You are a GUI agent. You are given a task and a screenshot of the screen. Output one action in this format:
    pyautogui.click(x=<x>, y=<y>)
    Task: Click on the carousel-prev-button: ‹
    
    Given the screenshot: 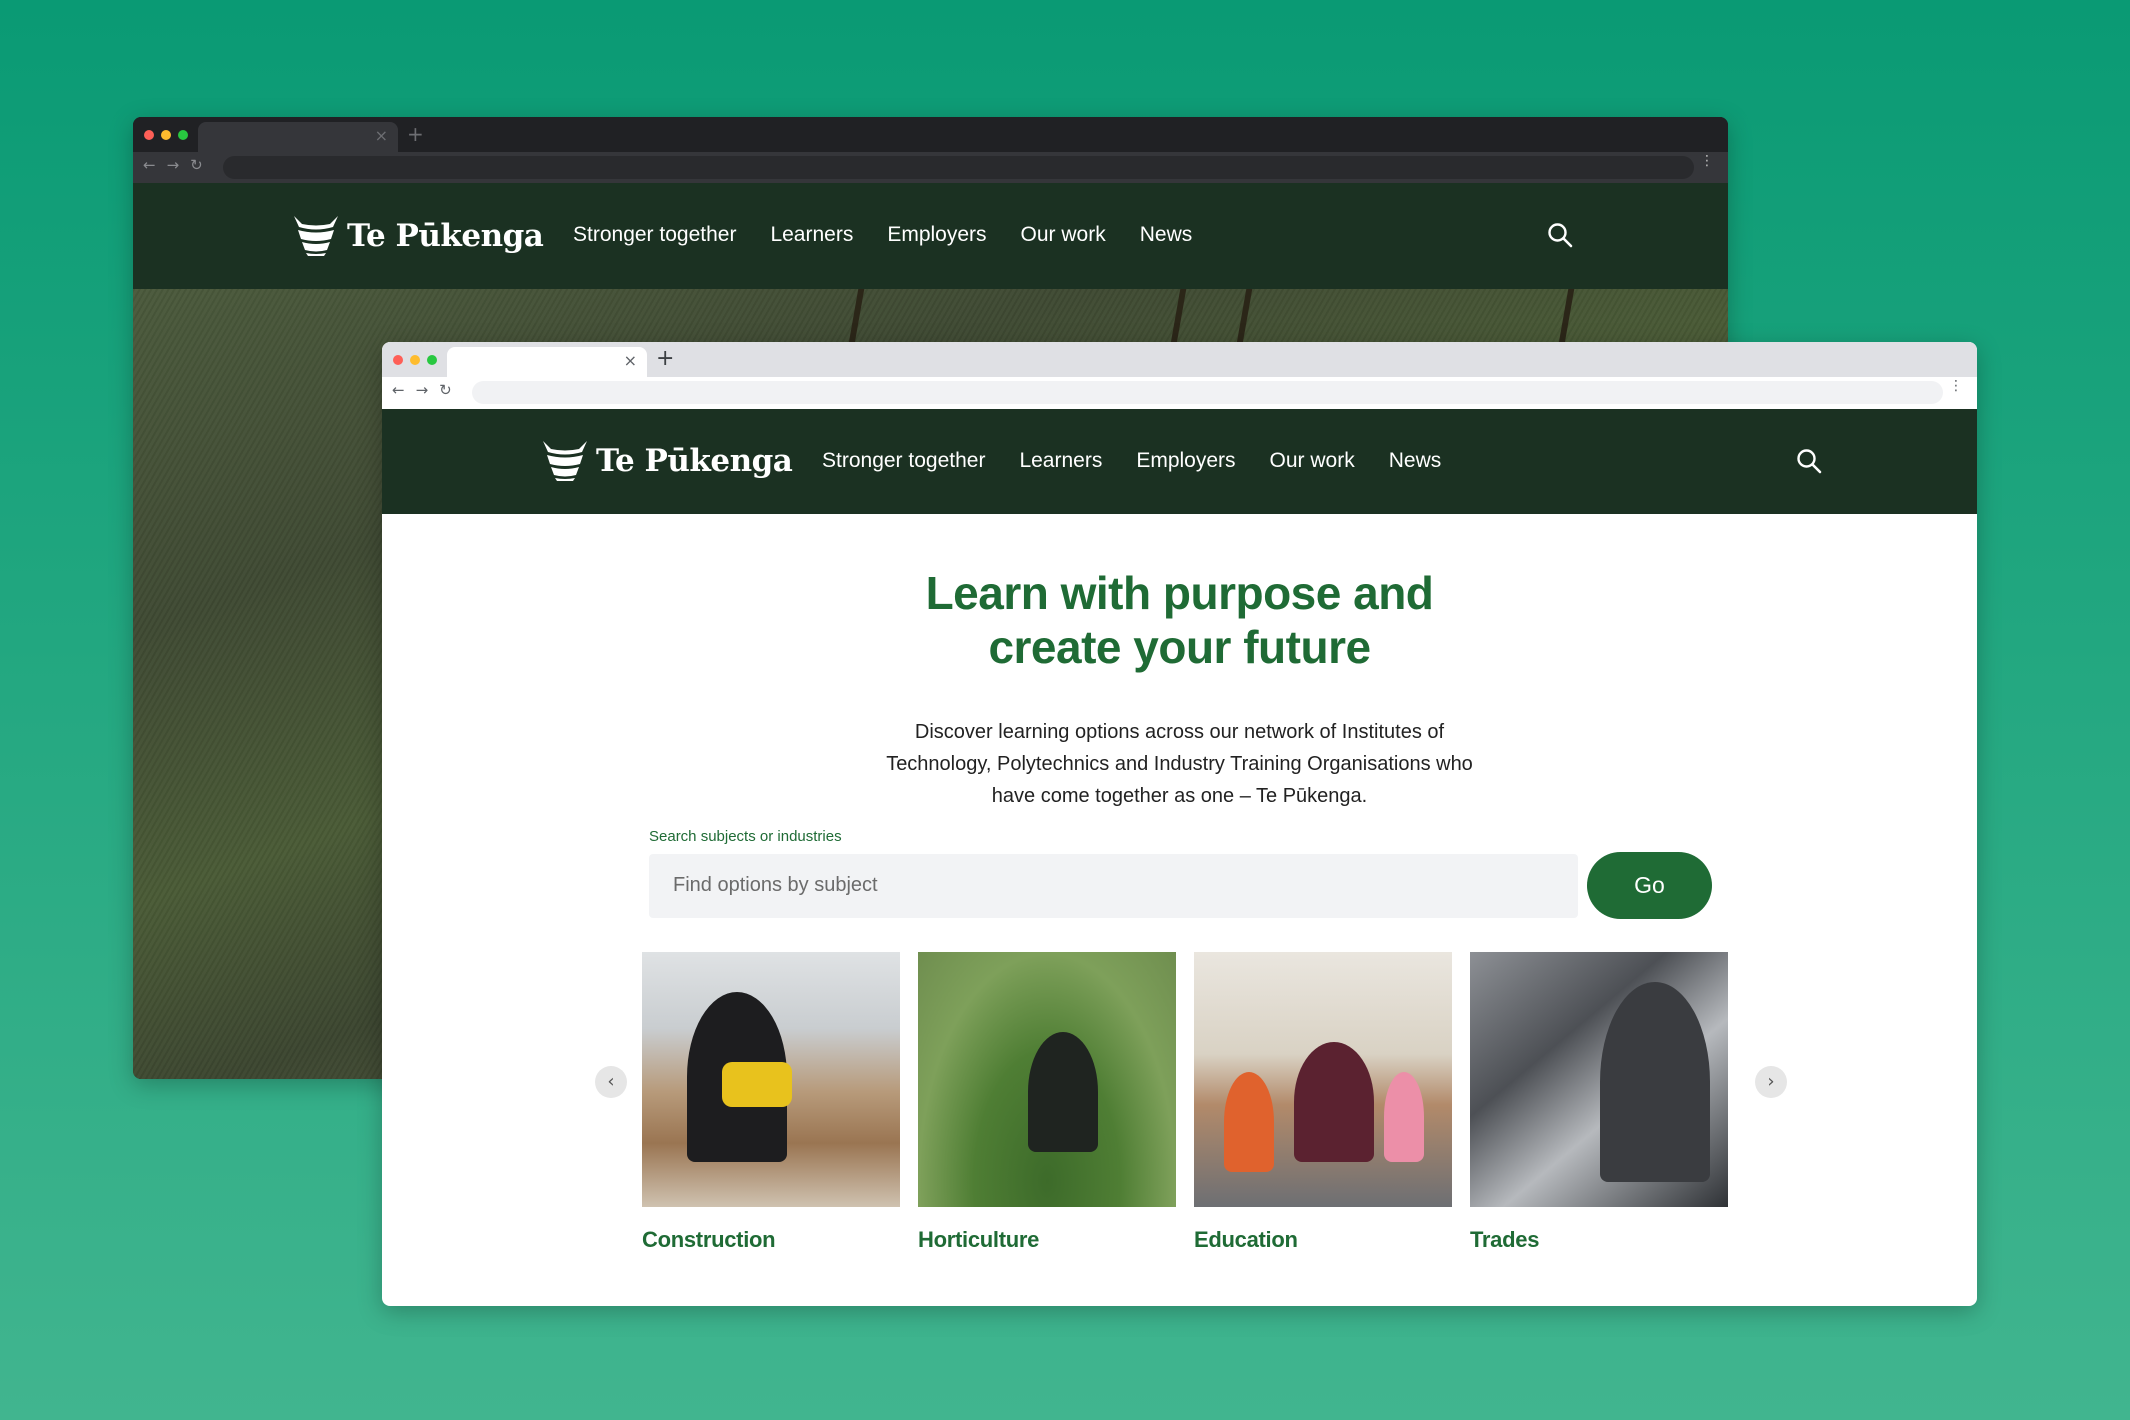 What is the action you would take?
    pyautogui.click(x=611, y=1082)
    